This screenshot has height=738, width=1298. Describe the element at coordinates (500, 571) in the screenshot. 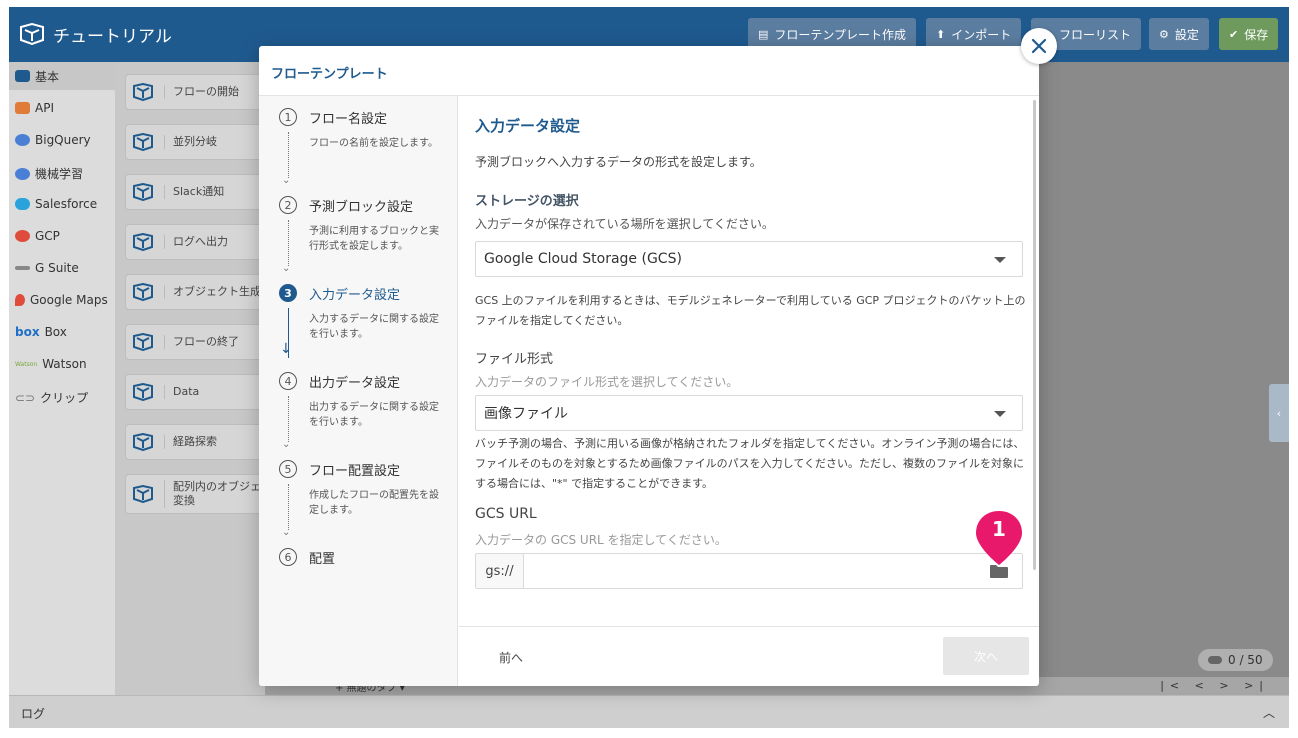

I see `gcs-url-prefix: gs://` at that location.